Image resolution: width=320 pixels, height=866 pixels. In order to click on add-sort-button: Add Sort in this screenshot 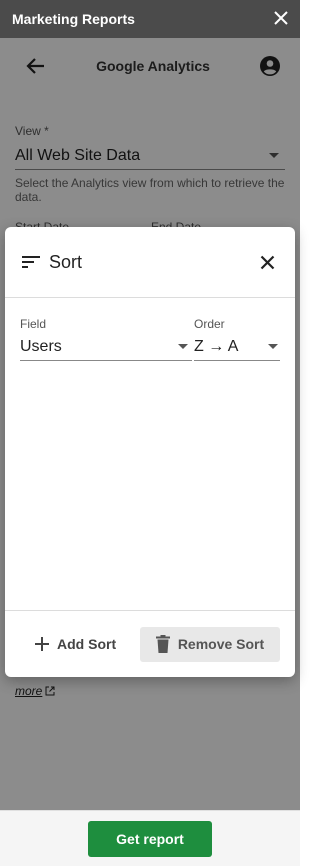, I will do `click(75, 644)`.